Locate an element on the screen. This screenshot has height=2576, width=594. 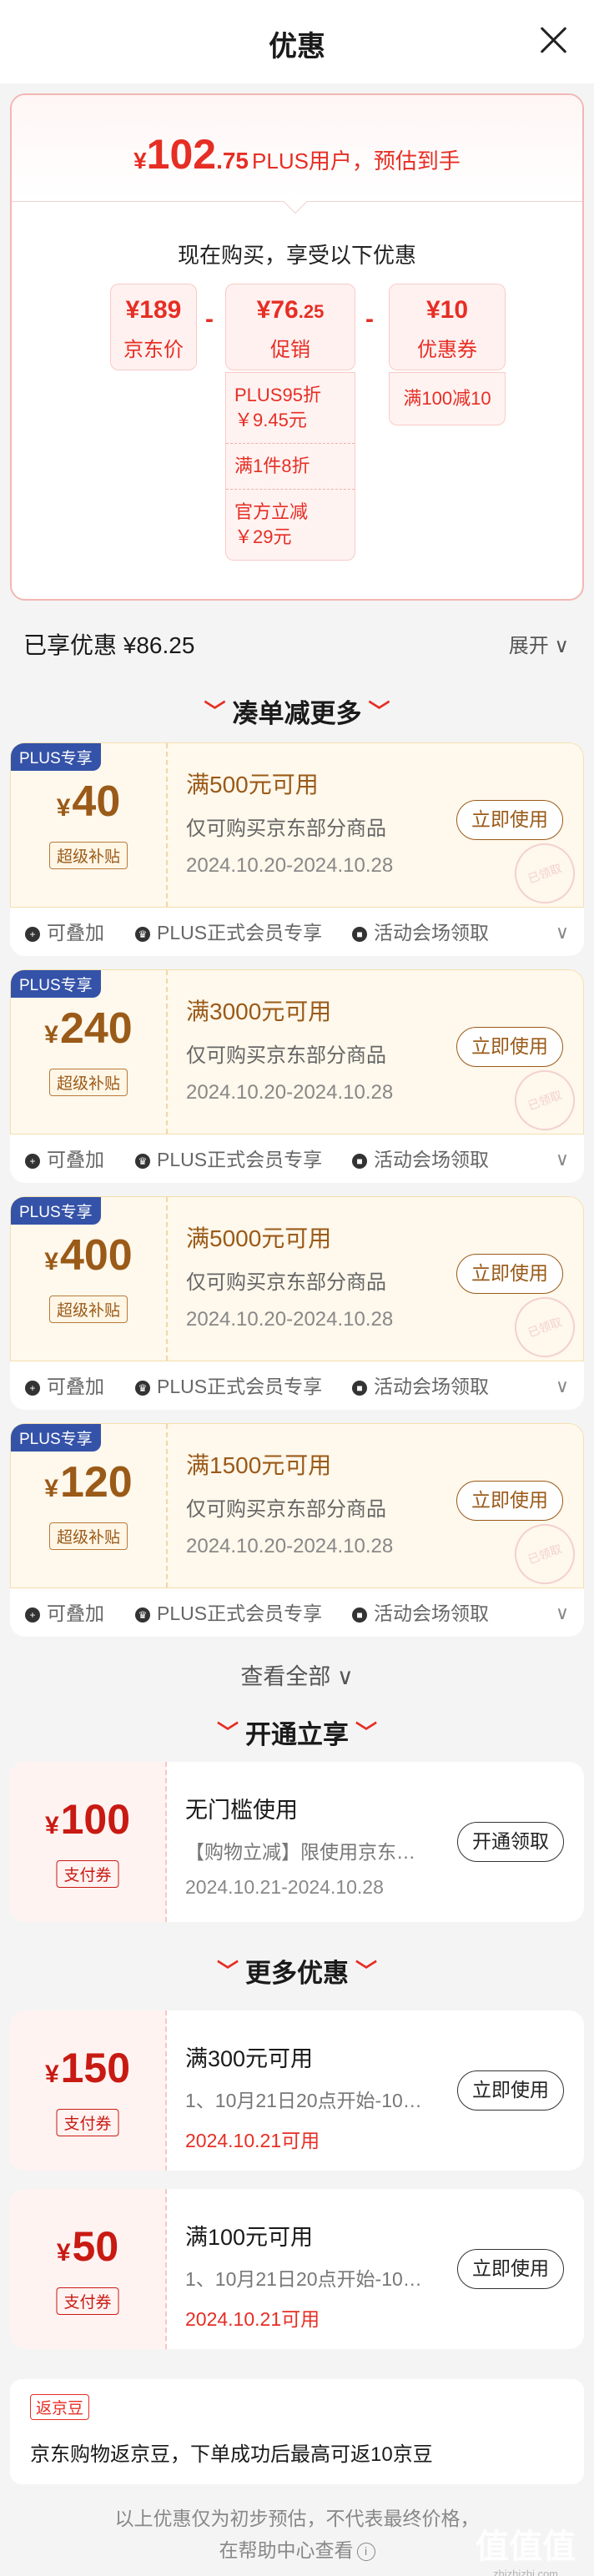
promo-amount: ¥76.25 is located at coordinates (290, 310).